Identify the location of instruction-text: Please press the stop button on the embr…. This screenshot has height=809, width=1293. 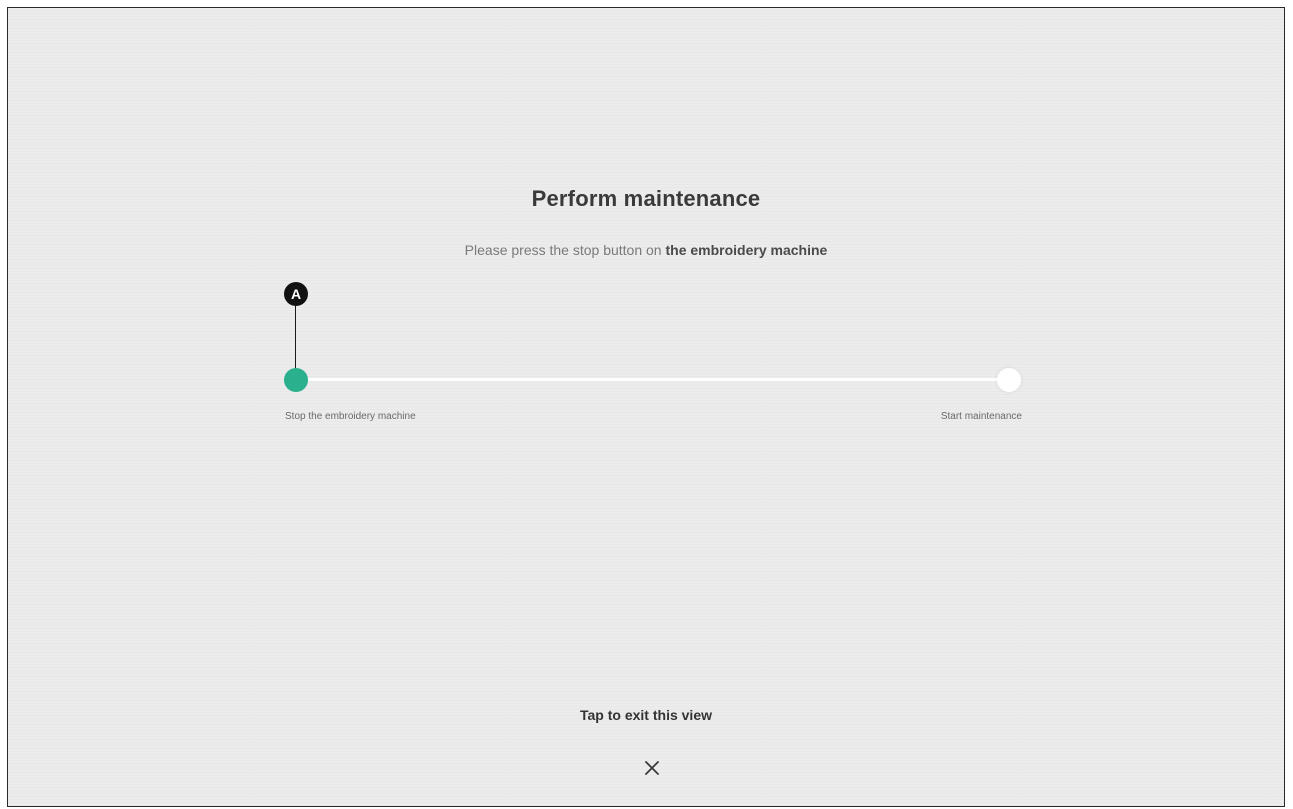
(646, 250).